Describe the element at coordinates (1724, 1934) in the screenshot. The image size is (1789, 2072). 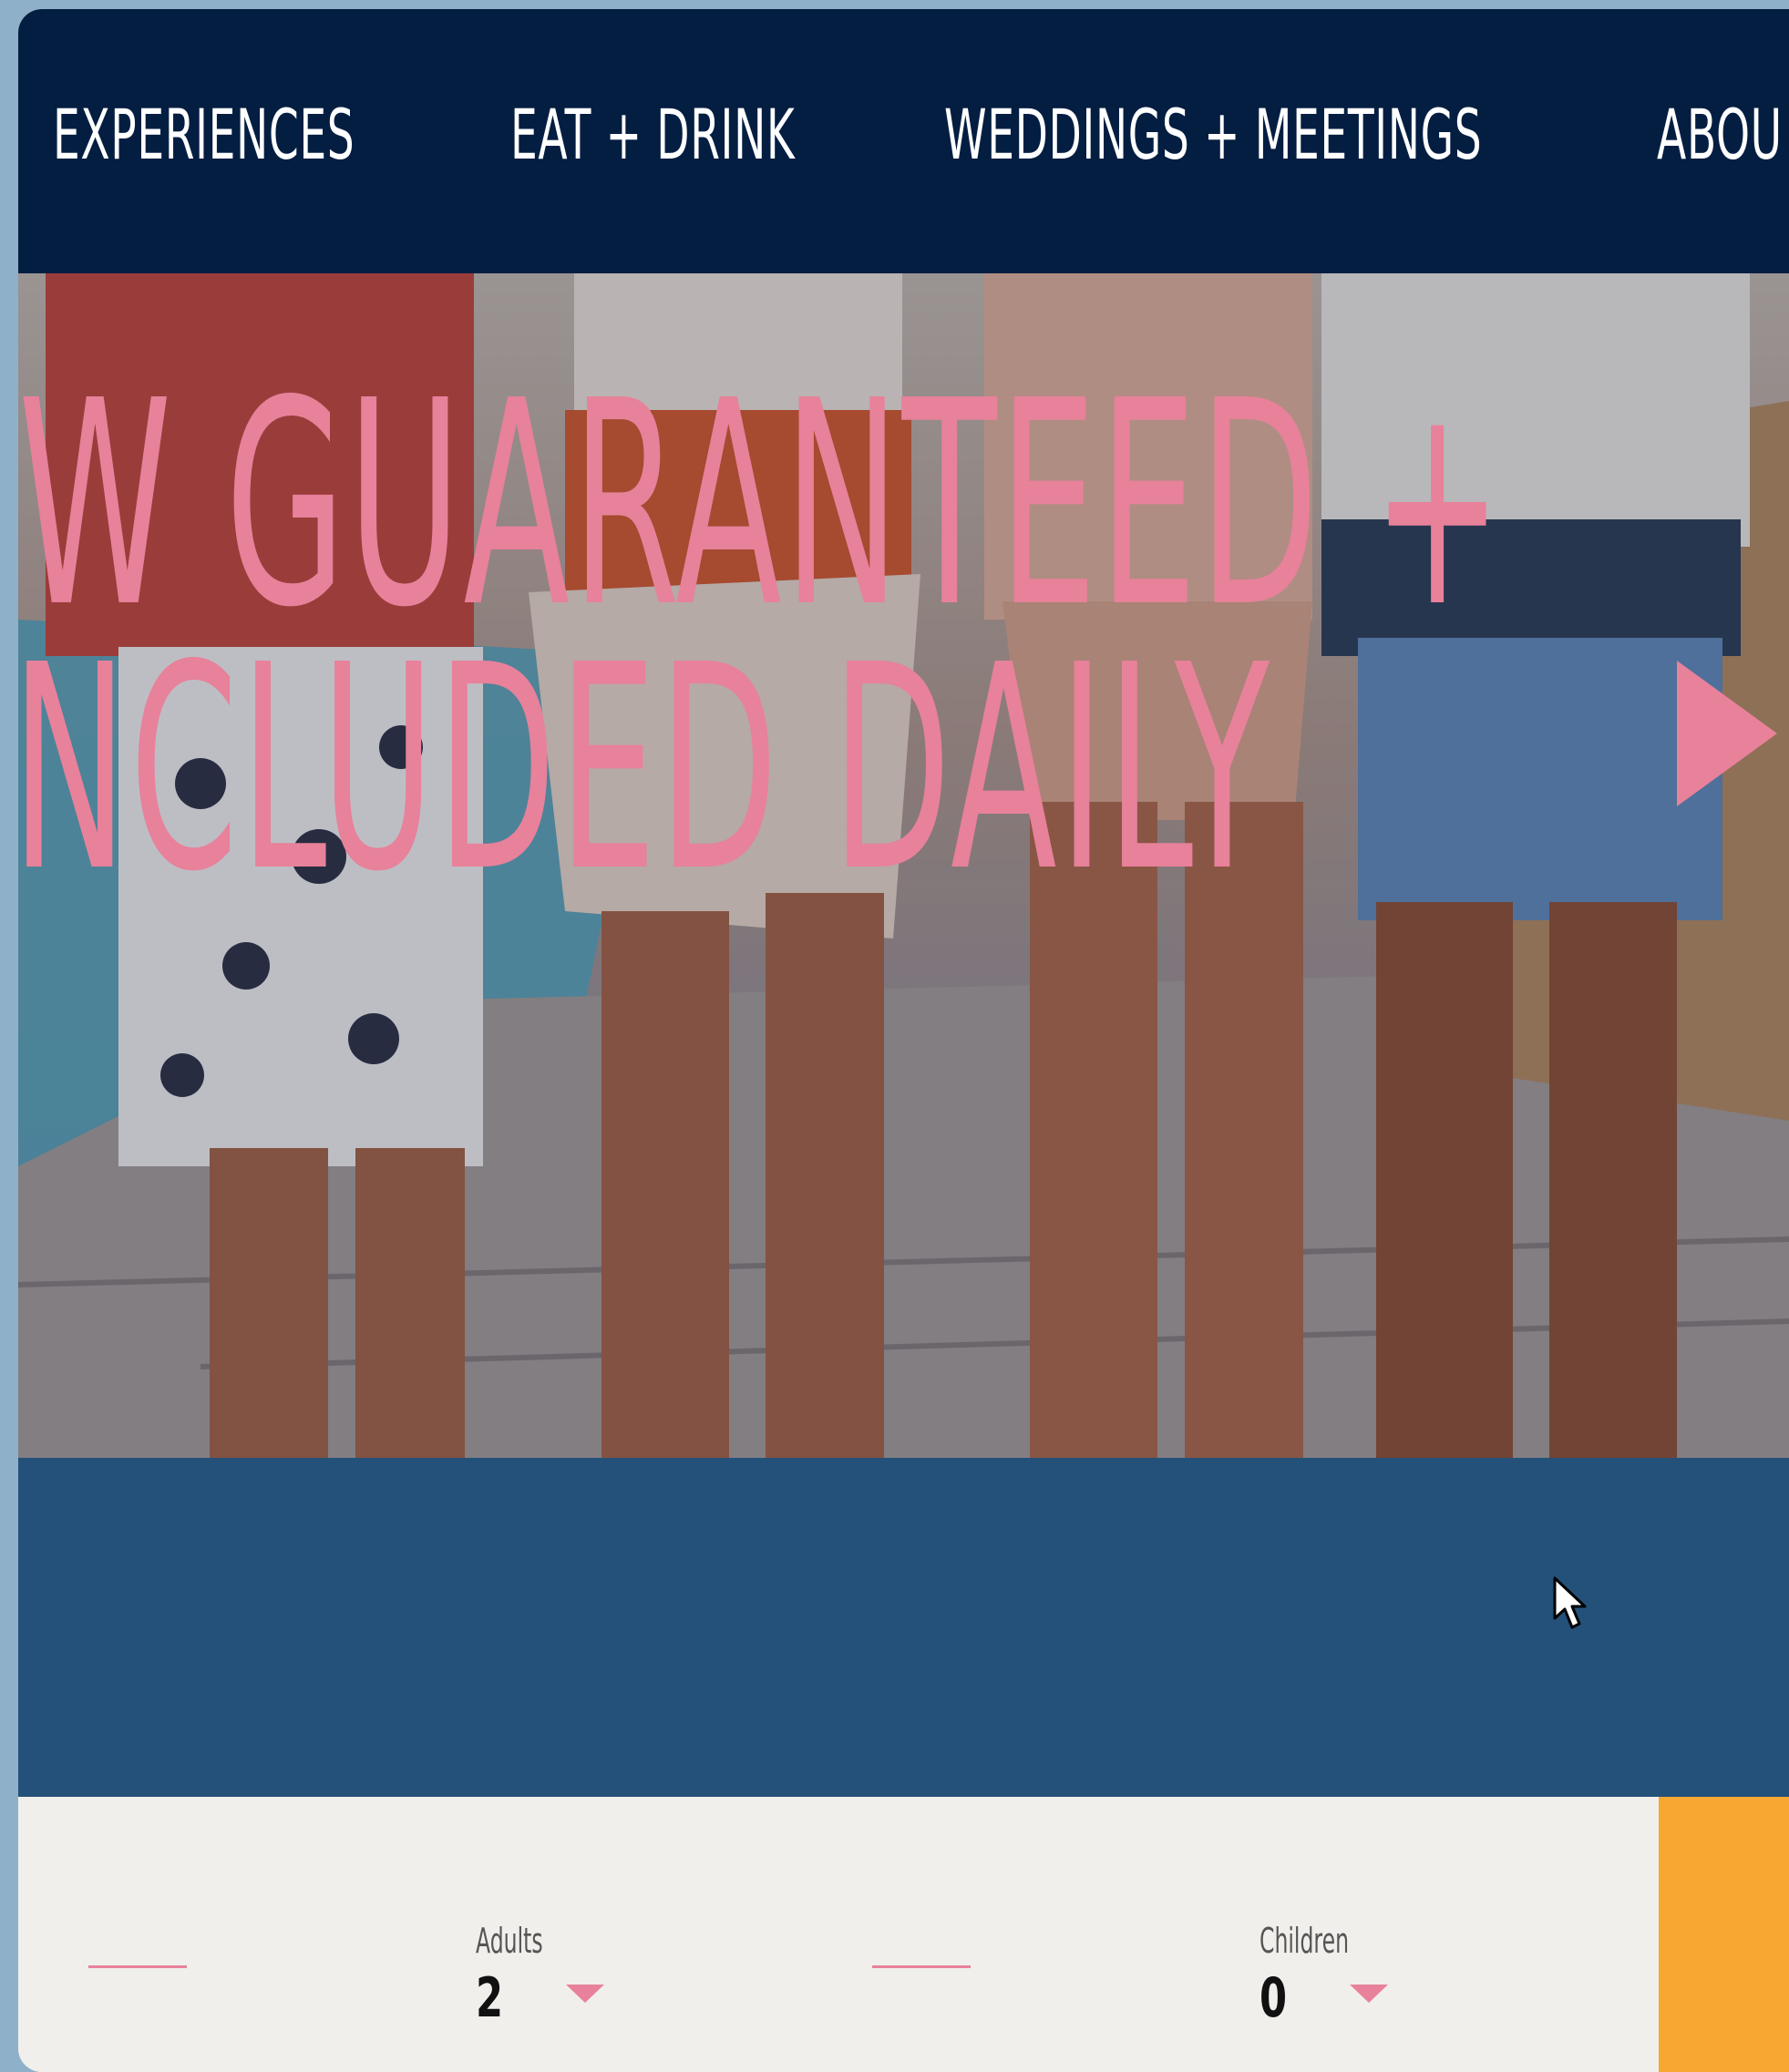
I see `book-now-button` at that location.